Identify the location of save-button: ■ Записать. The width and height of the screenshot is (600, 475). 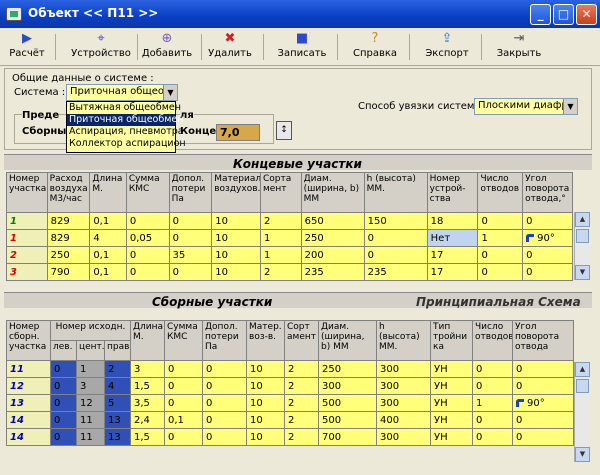
(302, 47).